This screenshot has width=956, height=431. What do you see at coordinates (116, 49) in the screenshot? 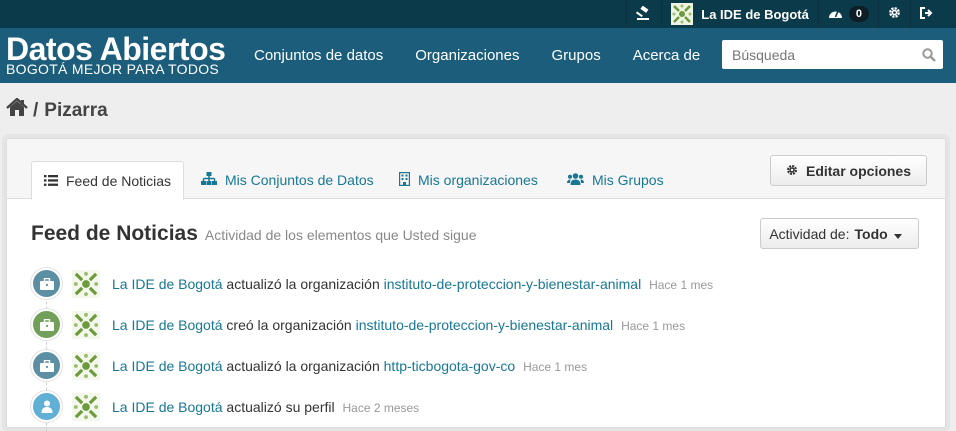
I see `brand-title: Datos Abiertos` at bounding box center [116, 49].